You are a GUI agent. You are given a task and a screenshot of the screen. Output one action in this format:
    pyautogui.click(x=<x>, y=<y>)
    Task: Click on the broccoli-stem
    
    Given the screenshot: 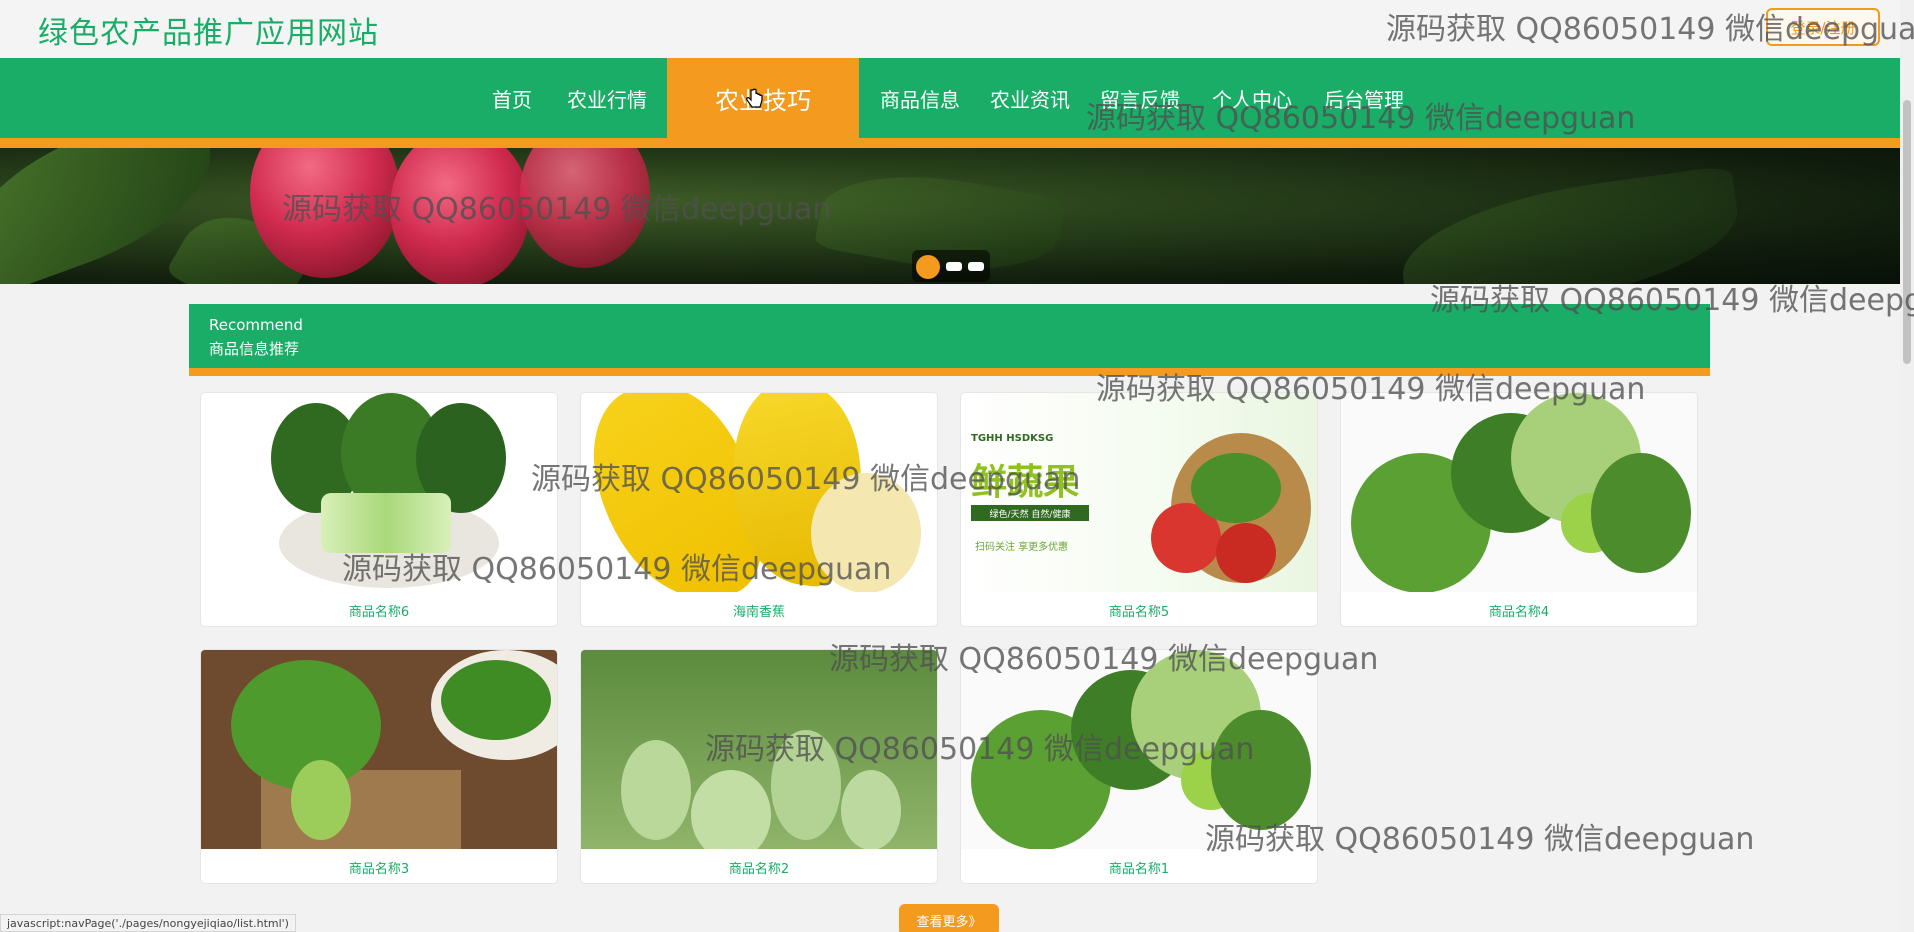 What is the action you would take?
    pyautogui.click(x=321, y=800)
    